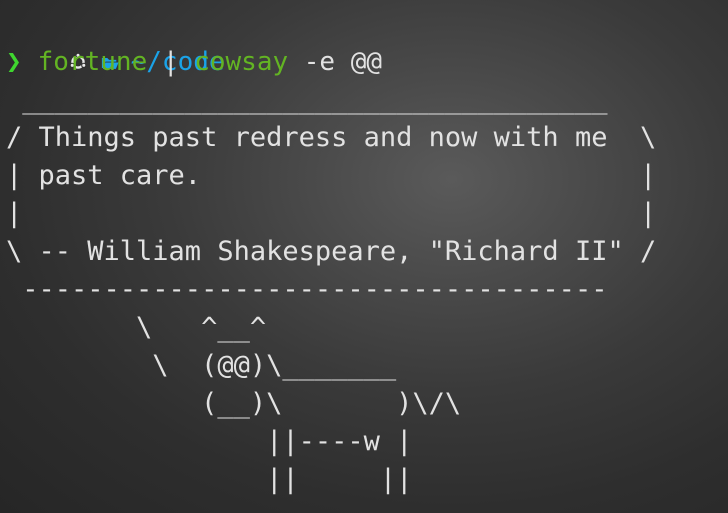  Describe the element at coordinates (136, 327) in the screenshot. I see `output-line: \ ^__^` at that location.